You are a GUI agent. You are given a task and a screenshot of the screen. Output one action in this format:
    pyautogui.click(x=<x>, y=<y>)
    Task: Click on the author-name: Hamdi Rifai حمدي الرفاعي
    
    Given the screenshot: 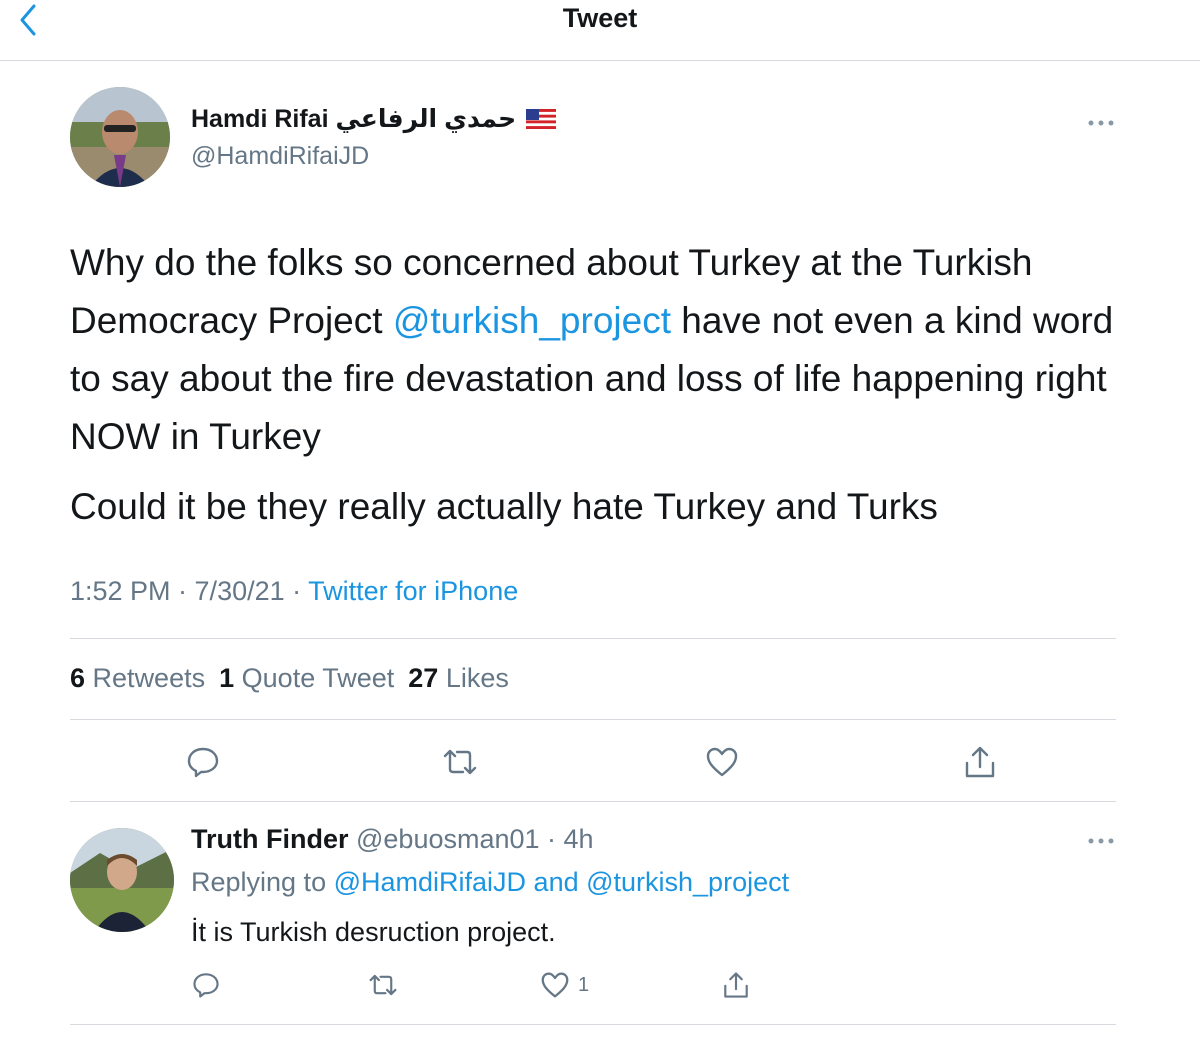 What is the action you would take?
    pyautogui.click(x=374, y=119)
    